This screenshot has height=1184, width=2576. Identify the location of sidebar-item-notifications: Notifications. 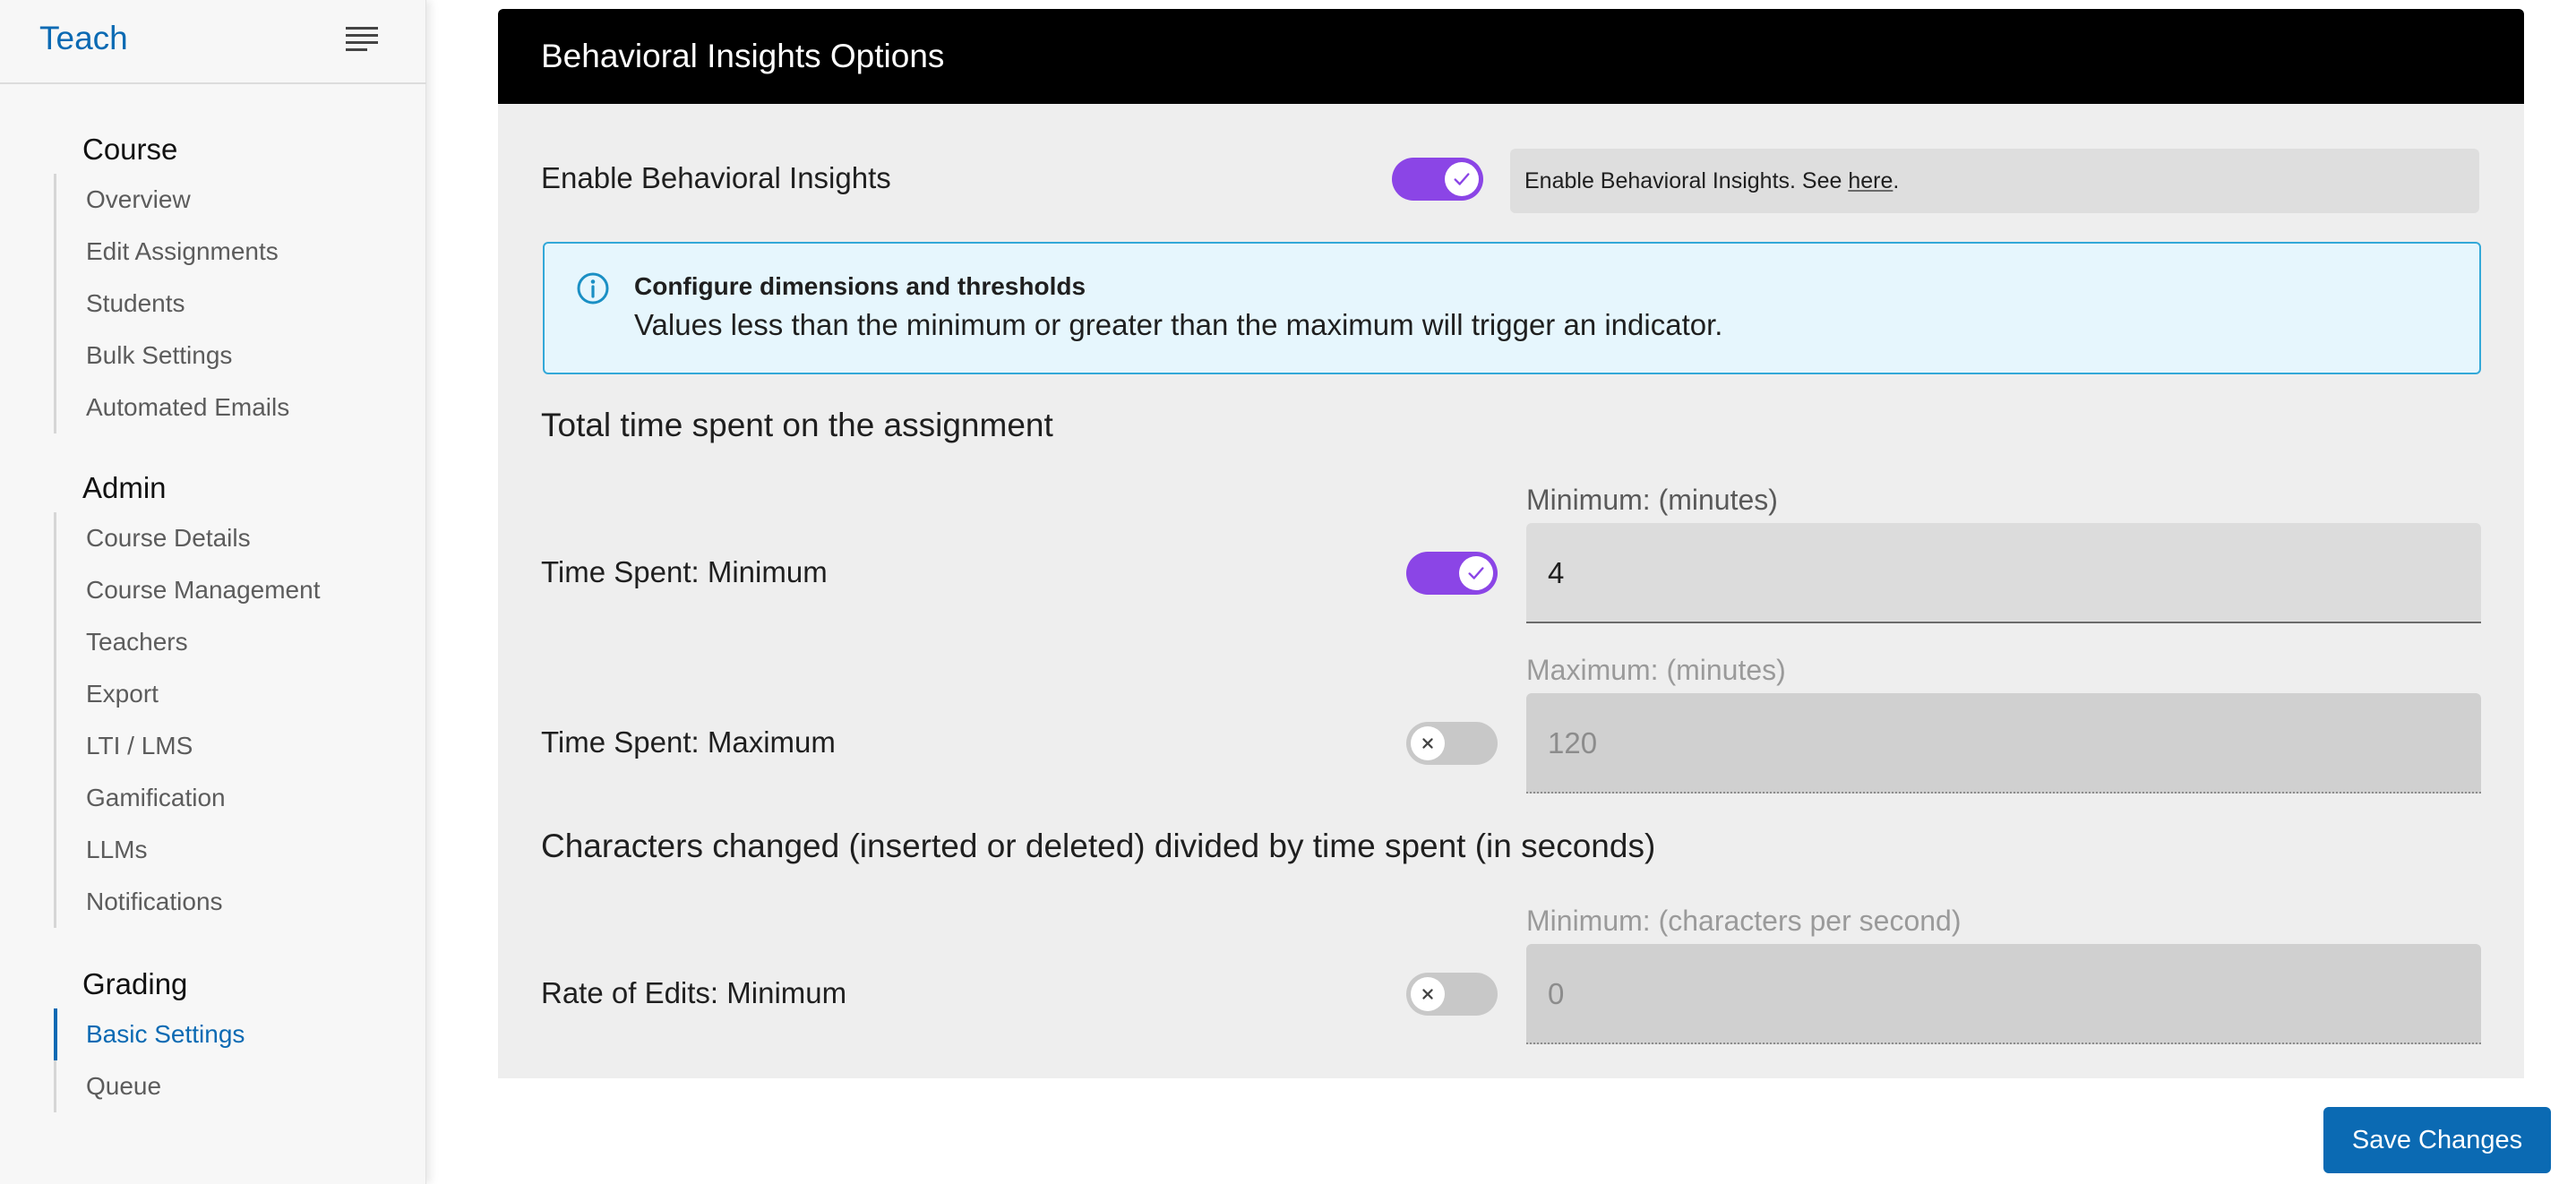
(188, 902).